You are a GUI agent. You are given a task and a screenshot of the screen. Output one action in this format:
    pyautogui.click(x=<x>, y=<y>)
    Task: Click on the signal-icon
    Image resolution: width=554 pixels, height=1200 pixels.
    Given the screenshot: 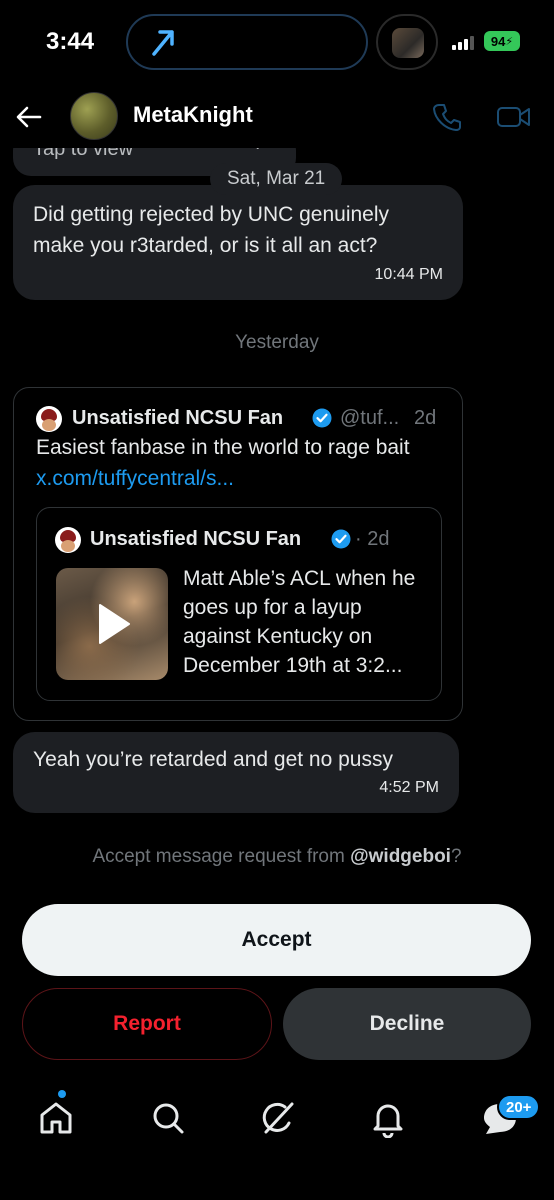 What is the action you would take?
    pyautogui.click(x=465, y=43)
    